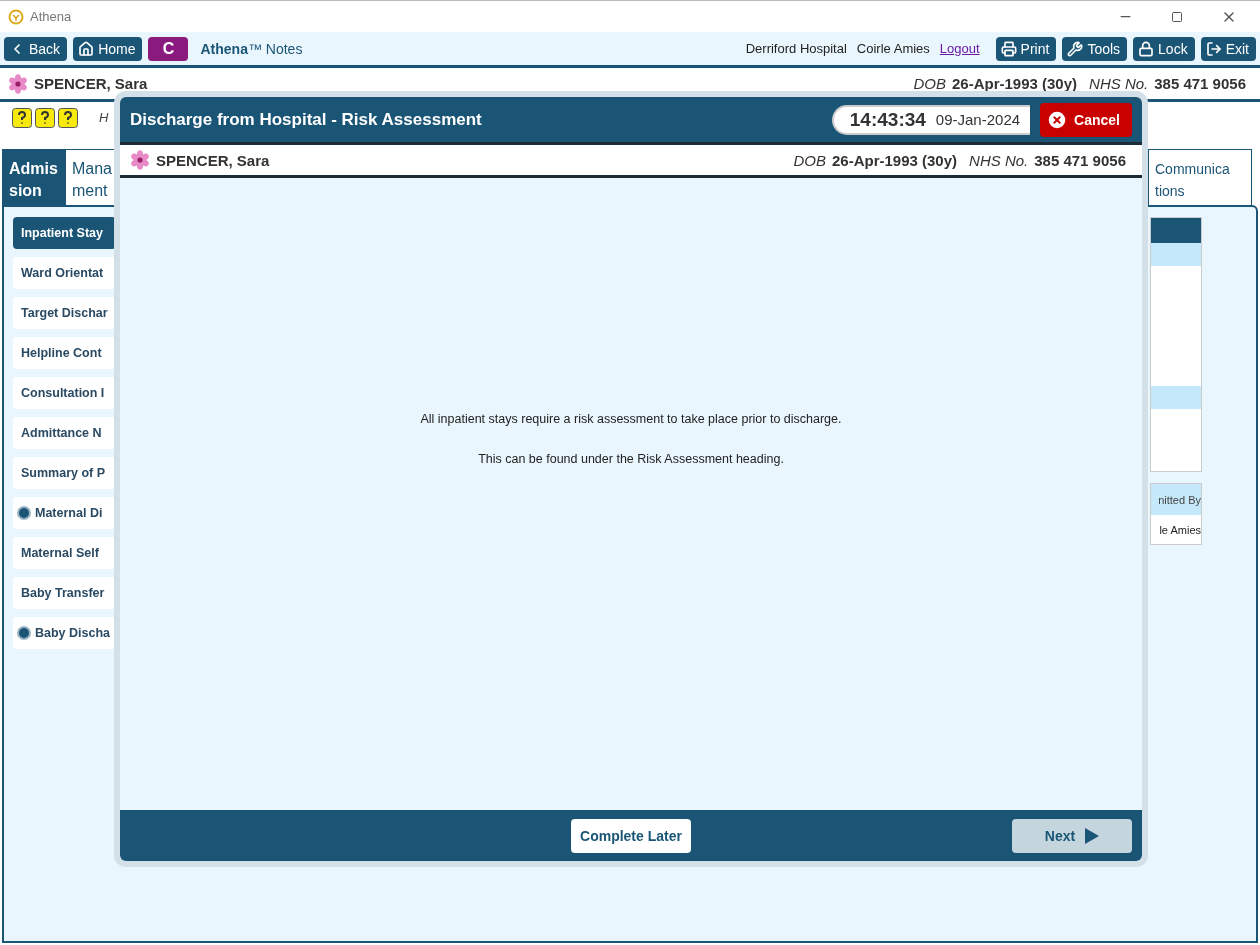 This screenshot has width=1260, height=945. I want to click on sidebar-item: Baby Transfer, so click(64, 593).